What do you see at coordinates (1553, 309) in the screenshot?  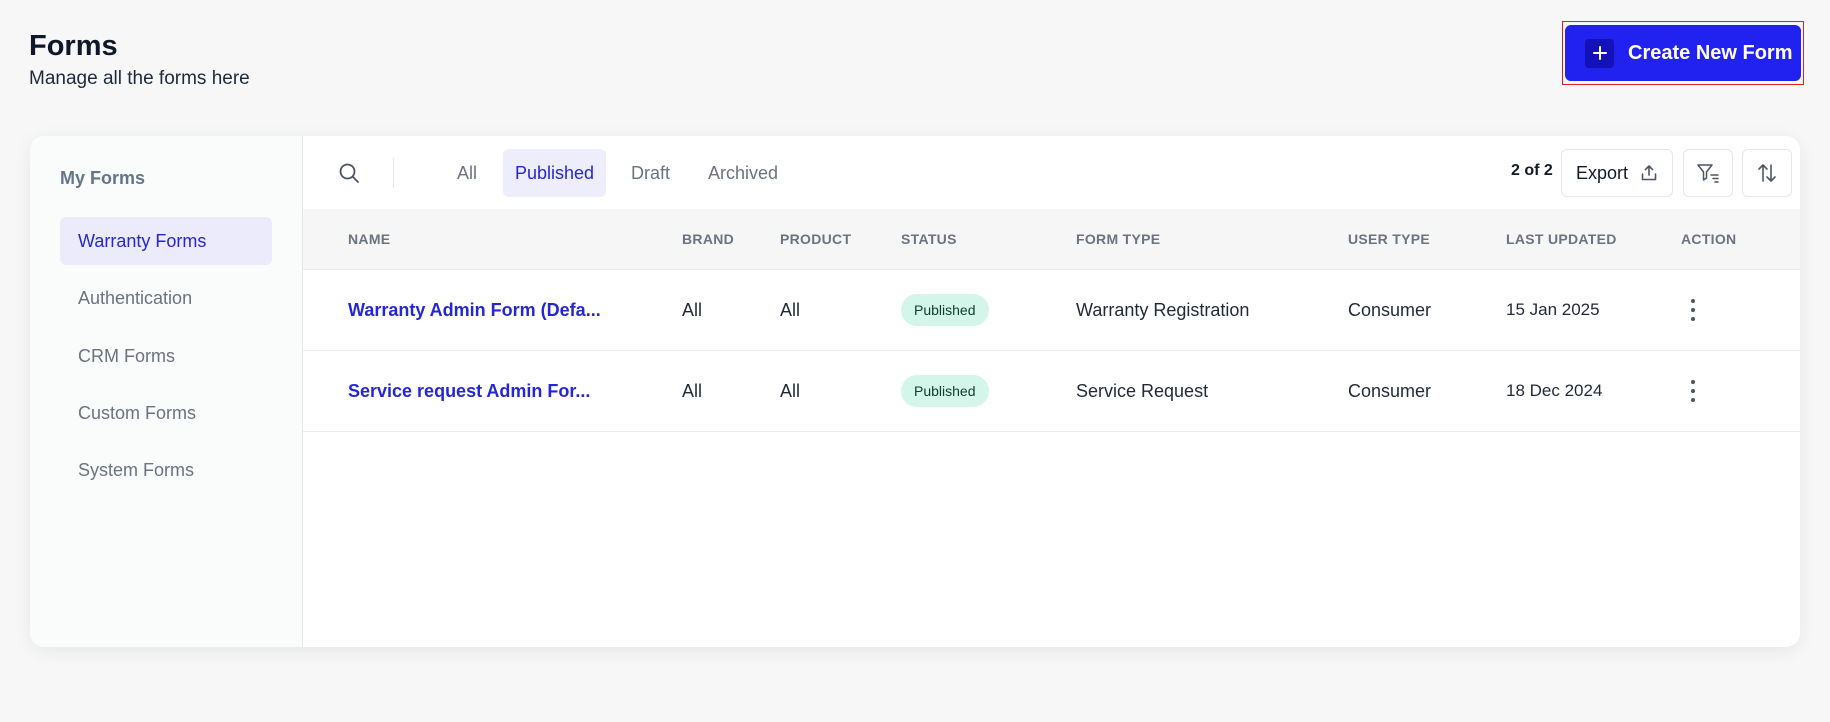 I see `cell-last-updated: 15 Jan 2025` at bounding box center [1553, 309].